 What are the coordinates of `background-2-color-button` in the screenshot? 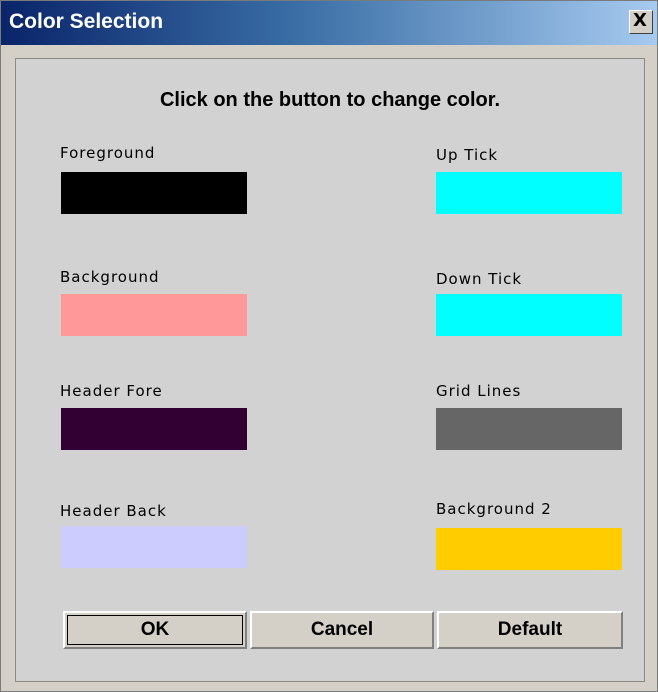 It's located at (529, 549).